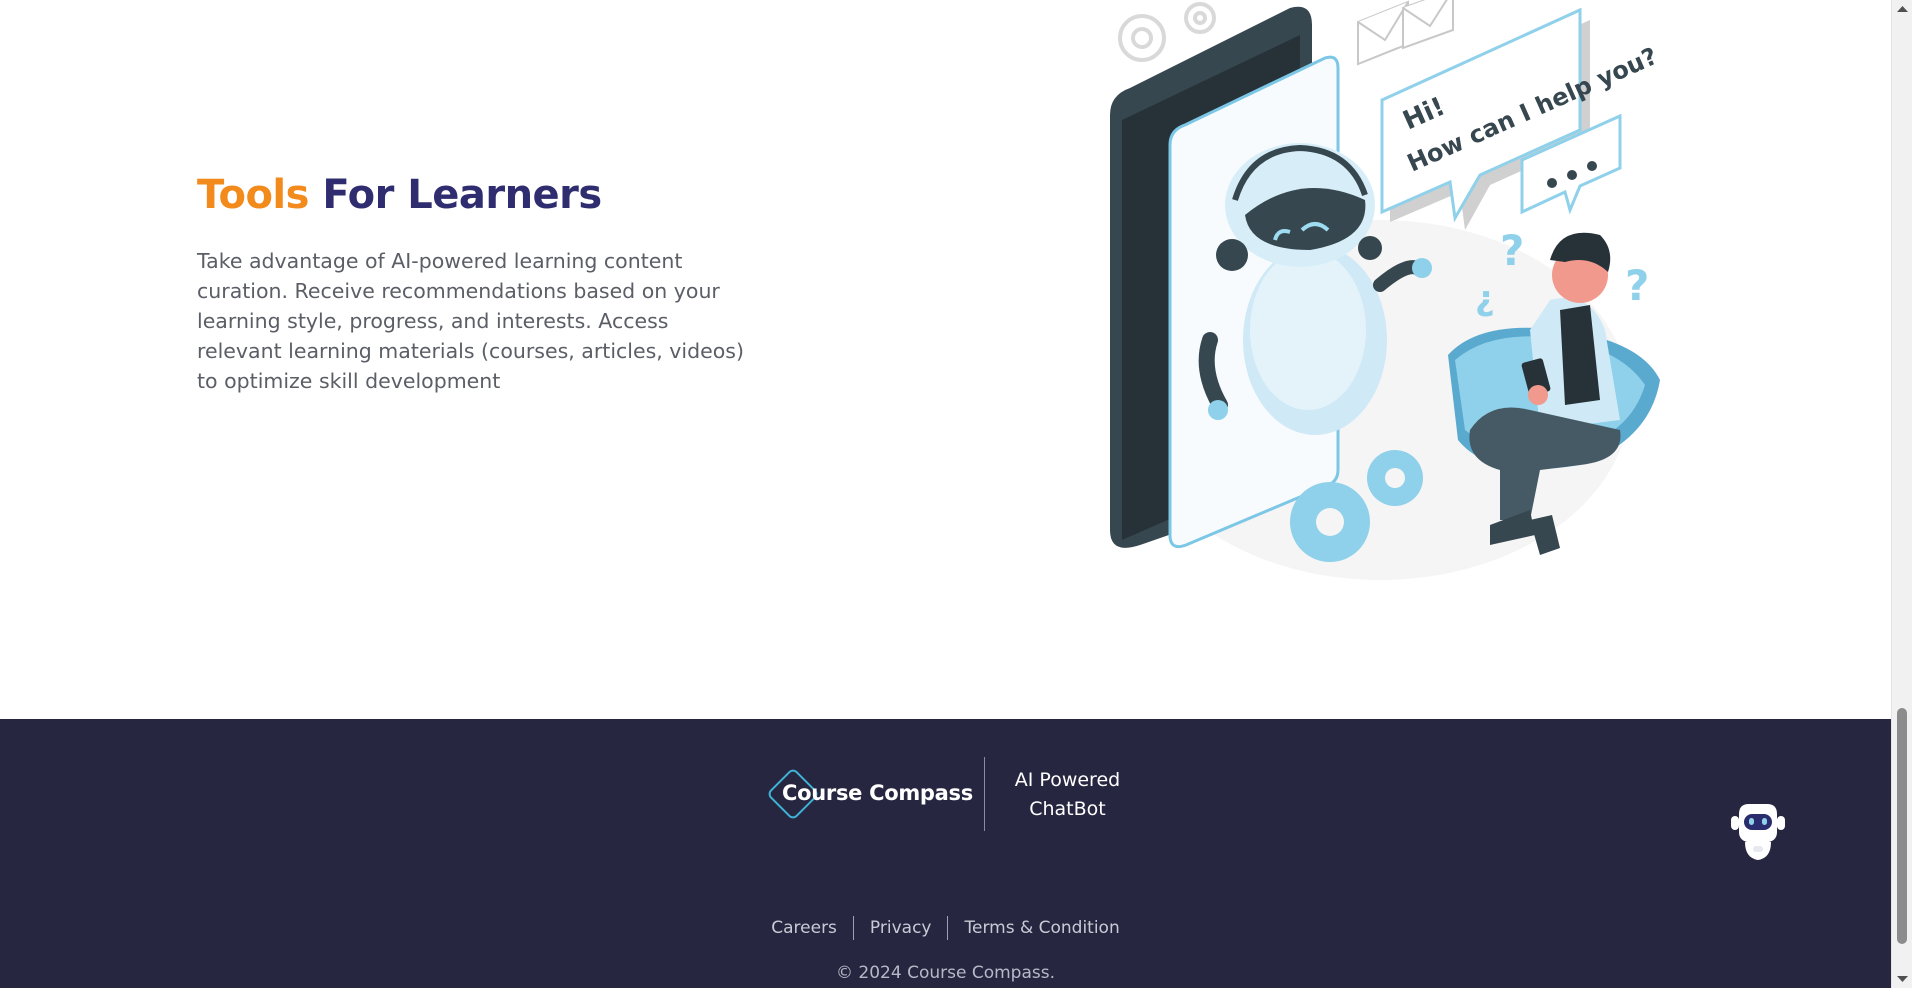  I want to click on footer-divider, so click(984, 794).